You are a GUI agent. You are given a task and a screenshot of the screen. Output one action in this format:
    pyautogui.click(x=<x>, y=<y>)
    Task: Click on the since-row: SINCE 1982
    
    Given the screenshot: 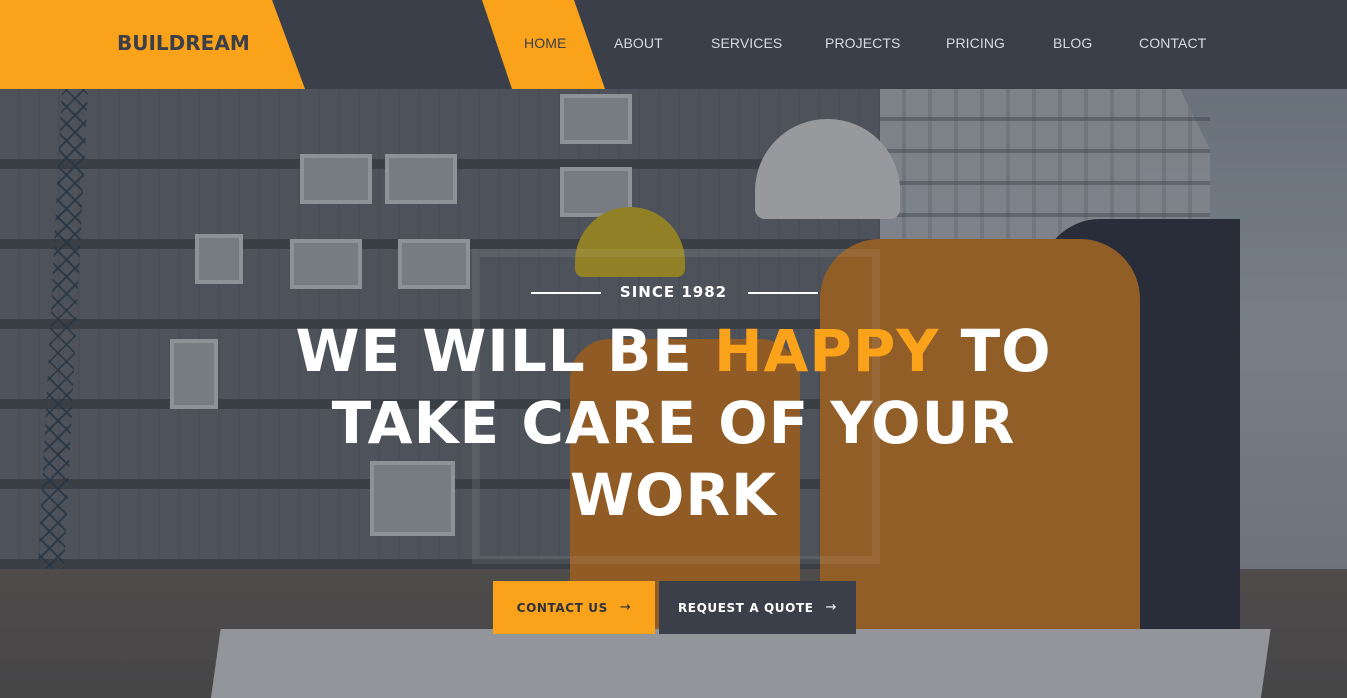 What is the action you would take?
    pyautogui.click(x=673, y=292)
    